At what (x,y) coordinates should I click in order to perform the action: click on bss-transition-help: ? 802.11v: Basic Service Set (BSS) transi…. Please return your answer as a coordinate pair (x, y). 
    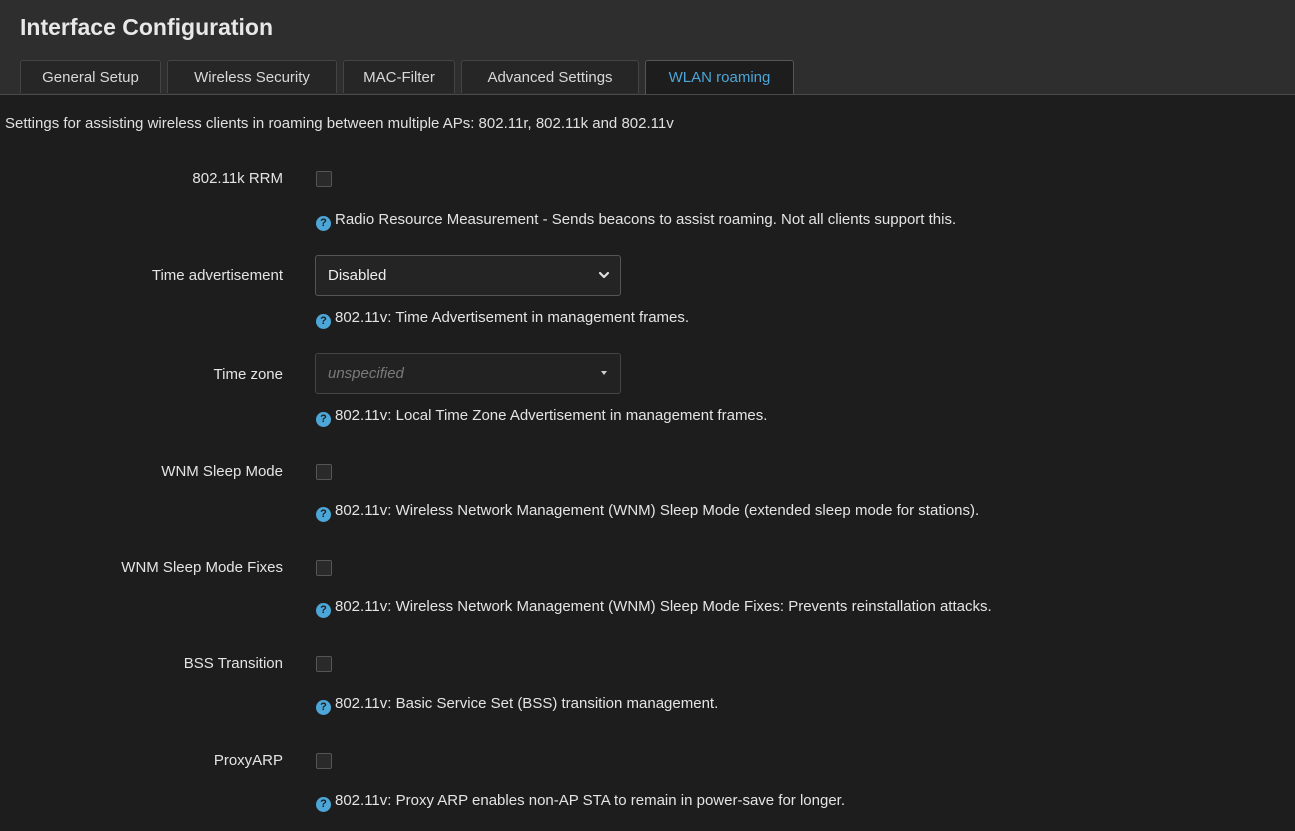
    Looking at the image, I should click on (517, 705).